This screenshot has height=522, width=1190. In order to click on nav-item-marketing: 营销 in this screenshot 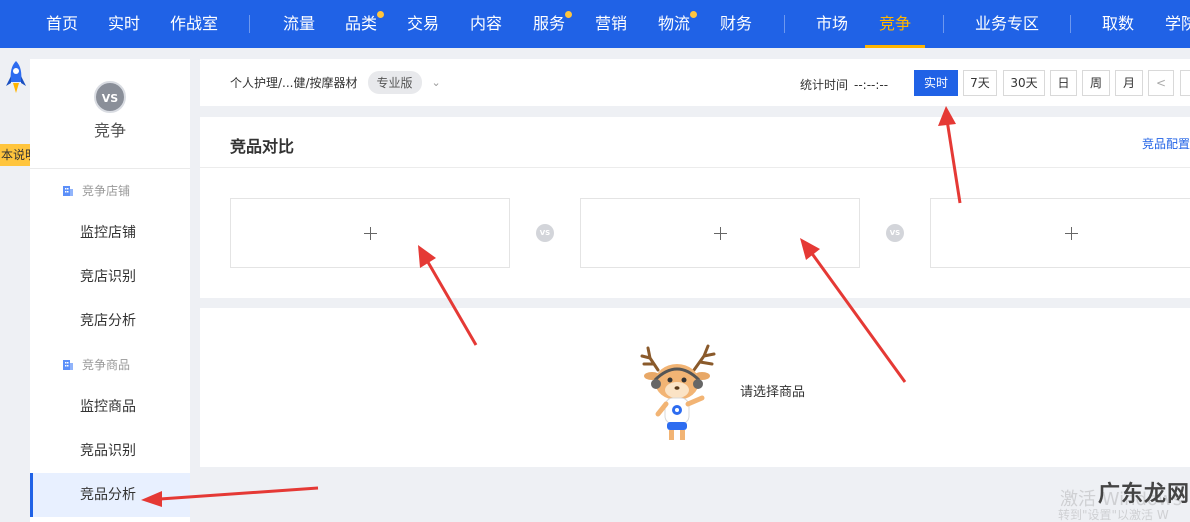, I will do `click(611, 24)`.